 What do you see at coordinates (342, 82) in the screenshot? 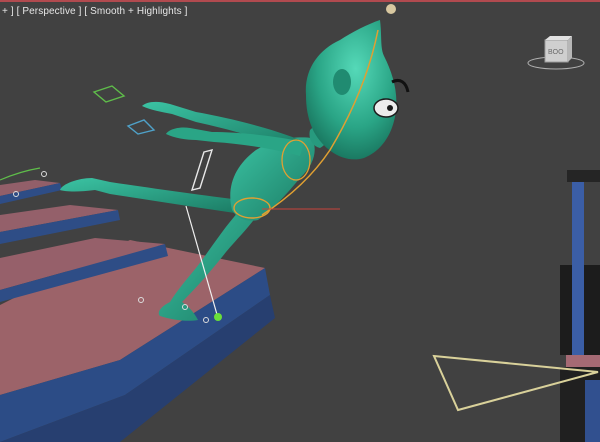
I see `character-ear` at bounding box center [342, 82].